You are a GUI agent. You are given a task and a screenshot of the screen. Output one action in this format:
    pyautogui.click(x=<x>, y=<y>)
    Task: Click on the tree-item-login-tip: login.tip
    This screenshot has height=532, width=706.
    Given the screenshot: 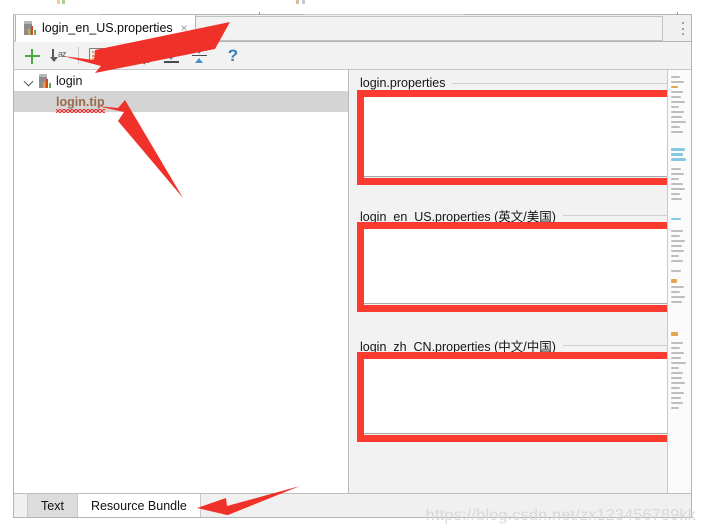 What is the action you would take?
    pyautogui.click(x=181, y=102)
    